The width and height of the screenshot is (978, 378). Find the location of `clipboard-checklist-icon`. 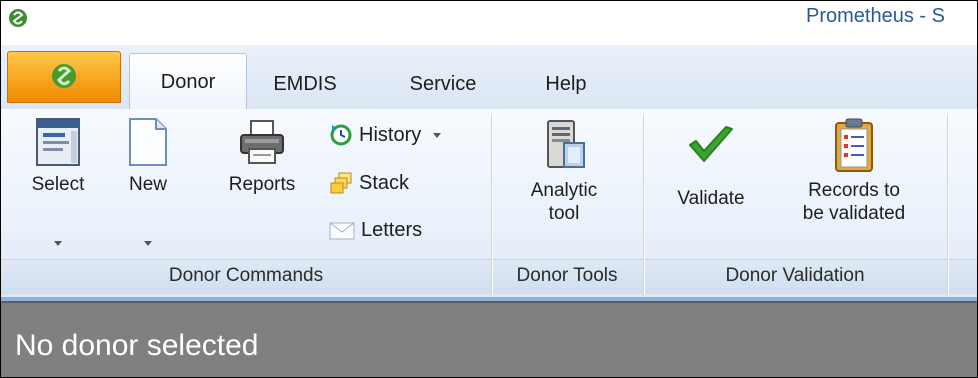

clipboard-checklist-icon is located at coordinates (854, 145).